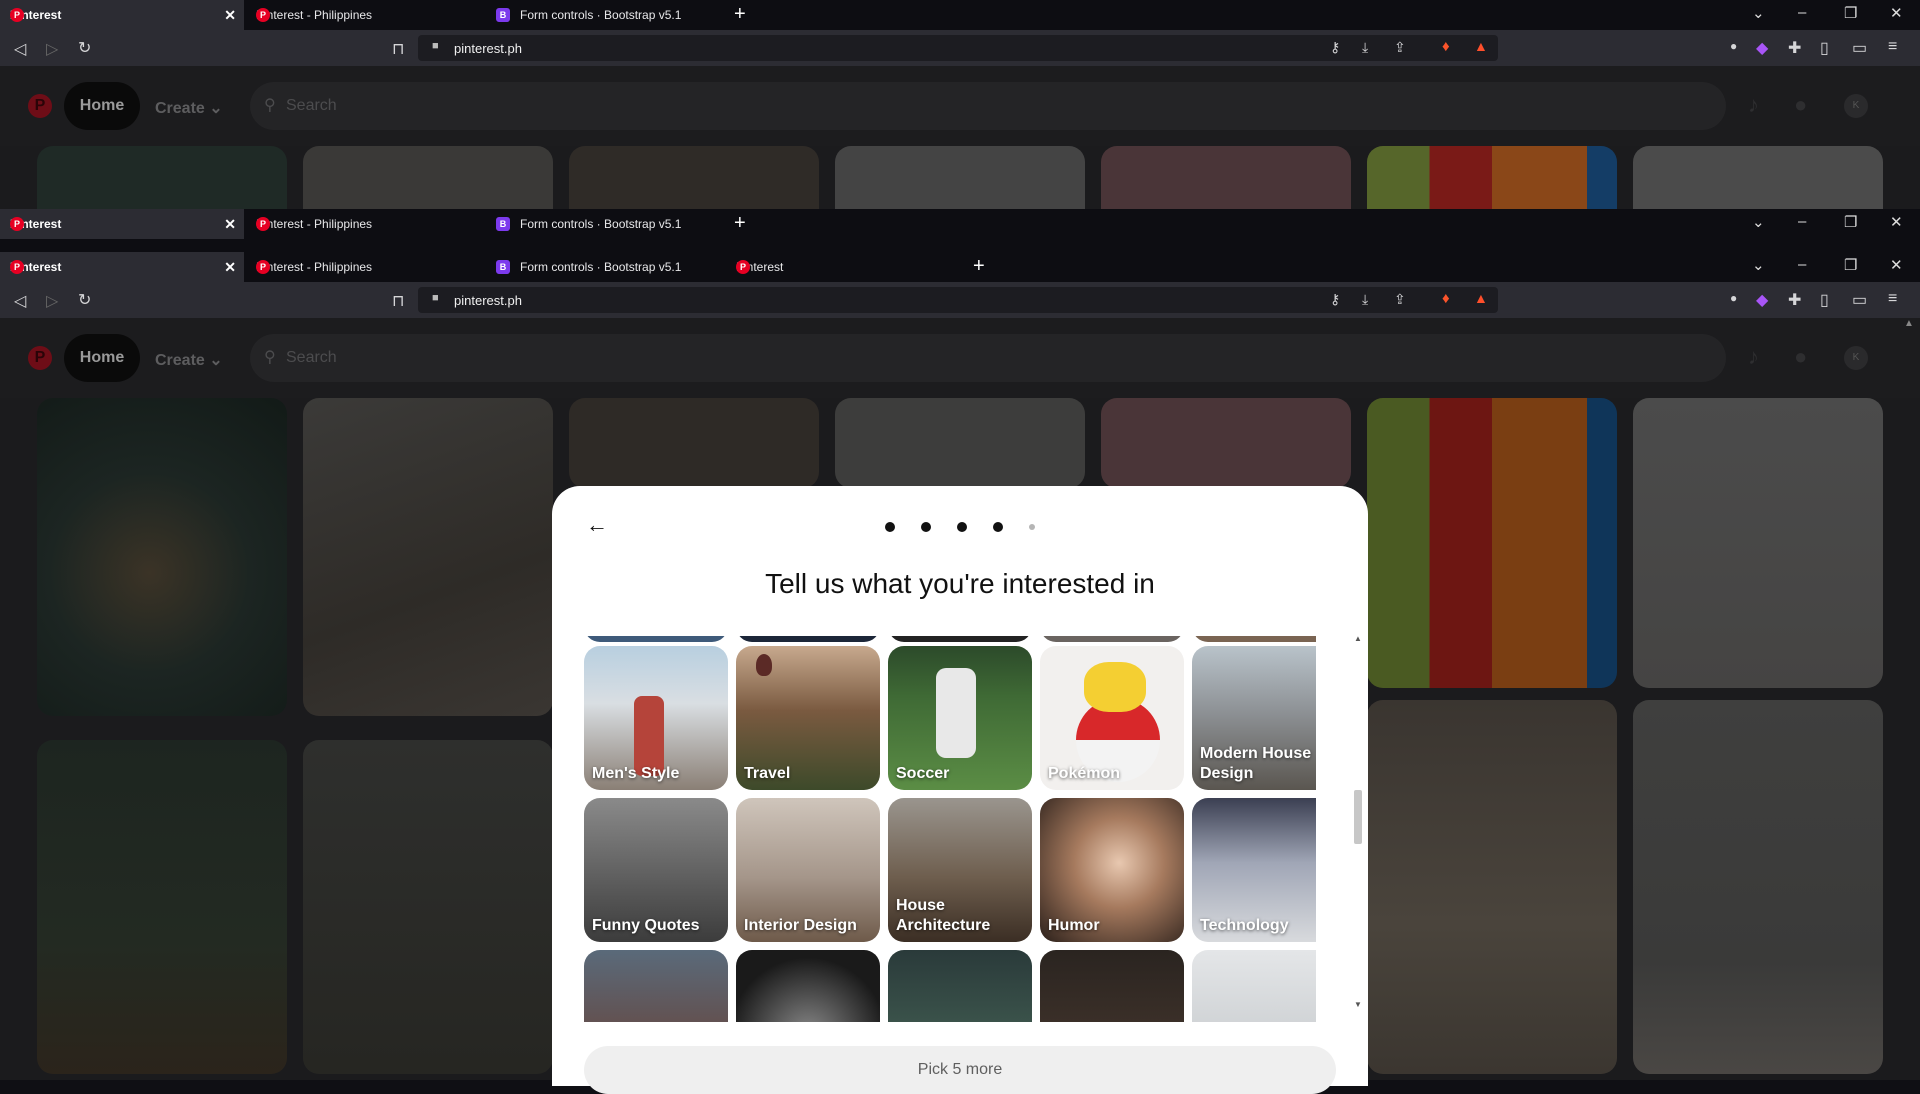  I want to click on pick-more-button: Pick 5 more, so click(960, 1070).